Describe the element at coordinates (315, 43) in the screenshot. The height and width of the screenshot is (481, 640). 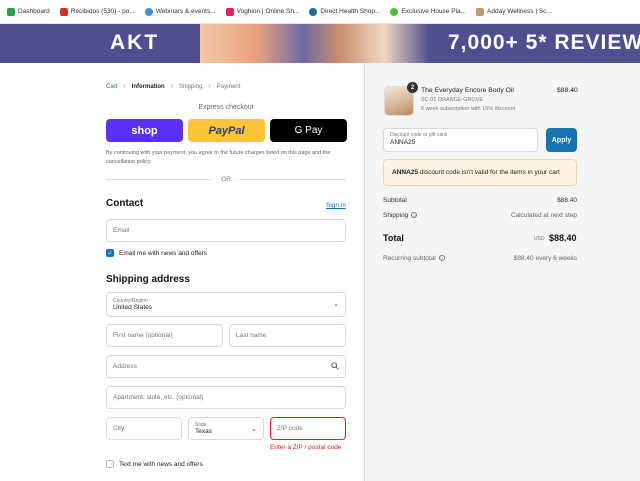
I see `banner-photo` at that location.